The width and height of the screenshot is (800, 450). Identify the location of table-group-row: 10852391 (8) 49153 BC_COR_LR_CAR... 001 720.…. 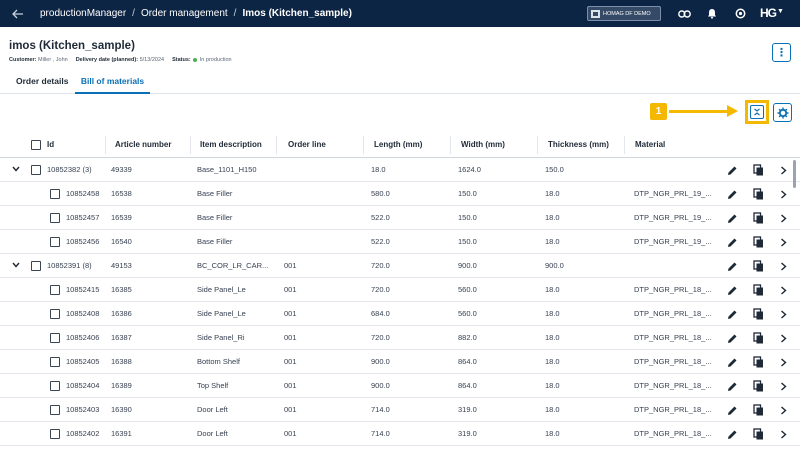
(400, 266).